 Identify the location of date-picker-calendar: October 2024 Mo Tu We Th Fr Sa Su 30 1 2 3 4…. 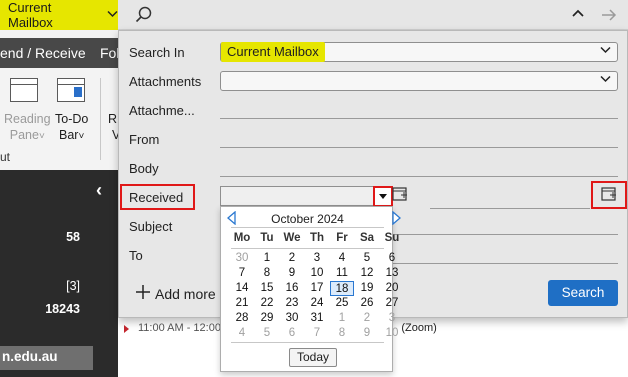
(310, 289).